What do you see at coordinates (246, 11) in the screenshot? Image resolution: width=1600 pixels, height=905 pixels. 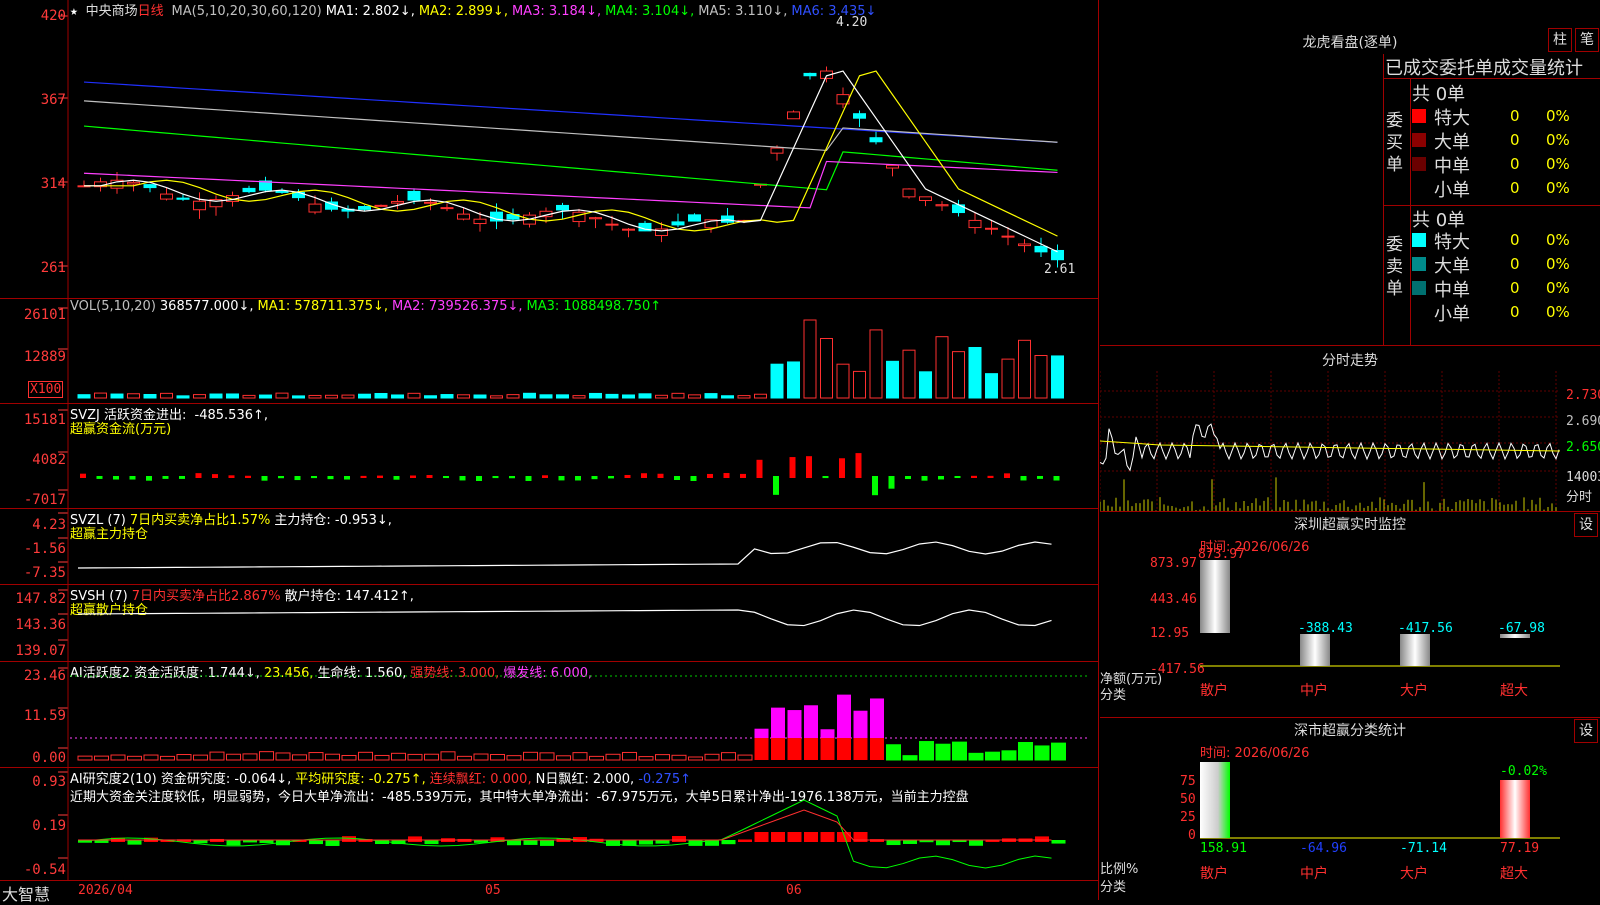 I see `legend-item: MA(5,10,20,30,60,120)` at bounding box center [246, 11].